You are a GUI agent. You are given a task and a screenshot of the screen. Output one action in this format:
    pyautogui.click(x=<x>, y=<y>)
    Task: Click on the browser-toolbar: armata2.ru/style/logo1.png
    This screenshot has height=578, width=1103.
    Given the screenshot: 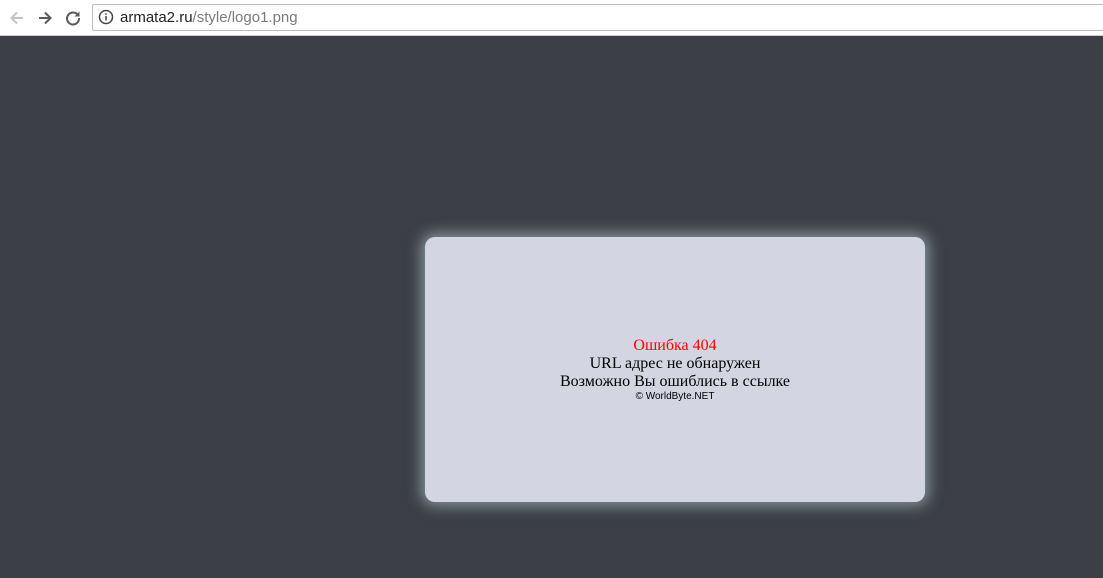 What is the action you would take?
    pyautogui.click(x=551, y=18)
    